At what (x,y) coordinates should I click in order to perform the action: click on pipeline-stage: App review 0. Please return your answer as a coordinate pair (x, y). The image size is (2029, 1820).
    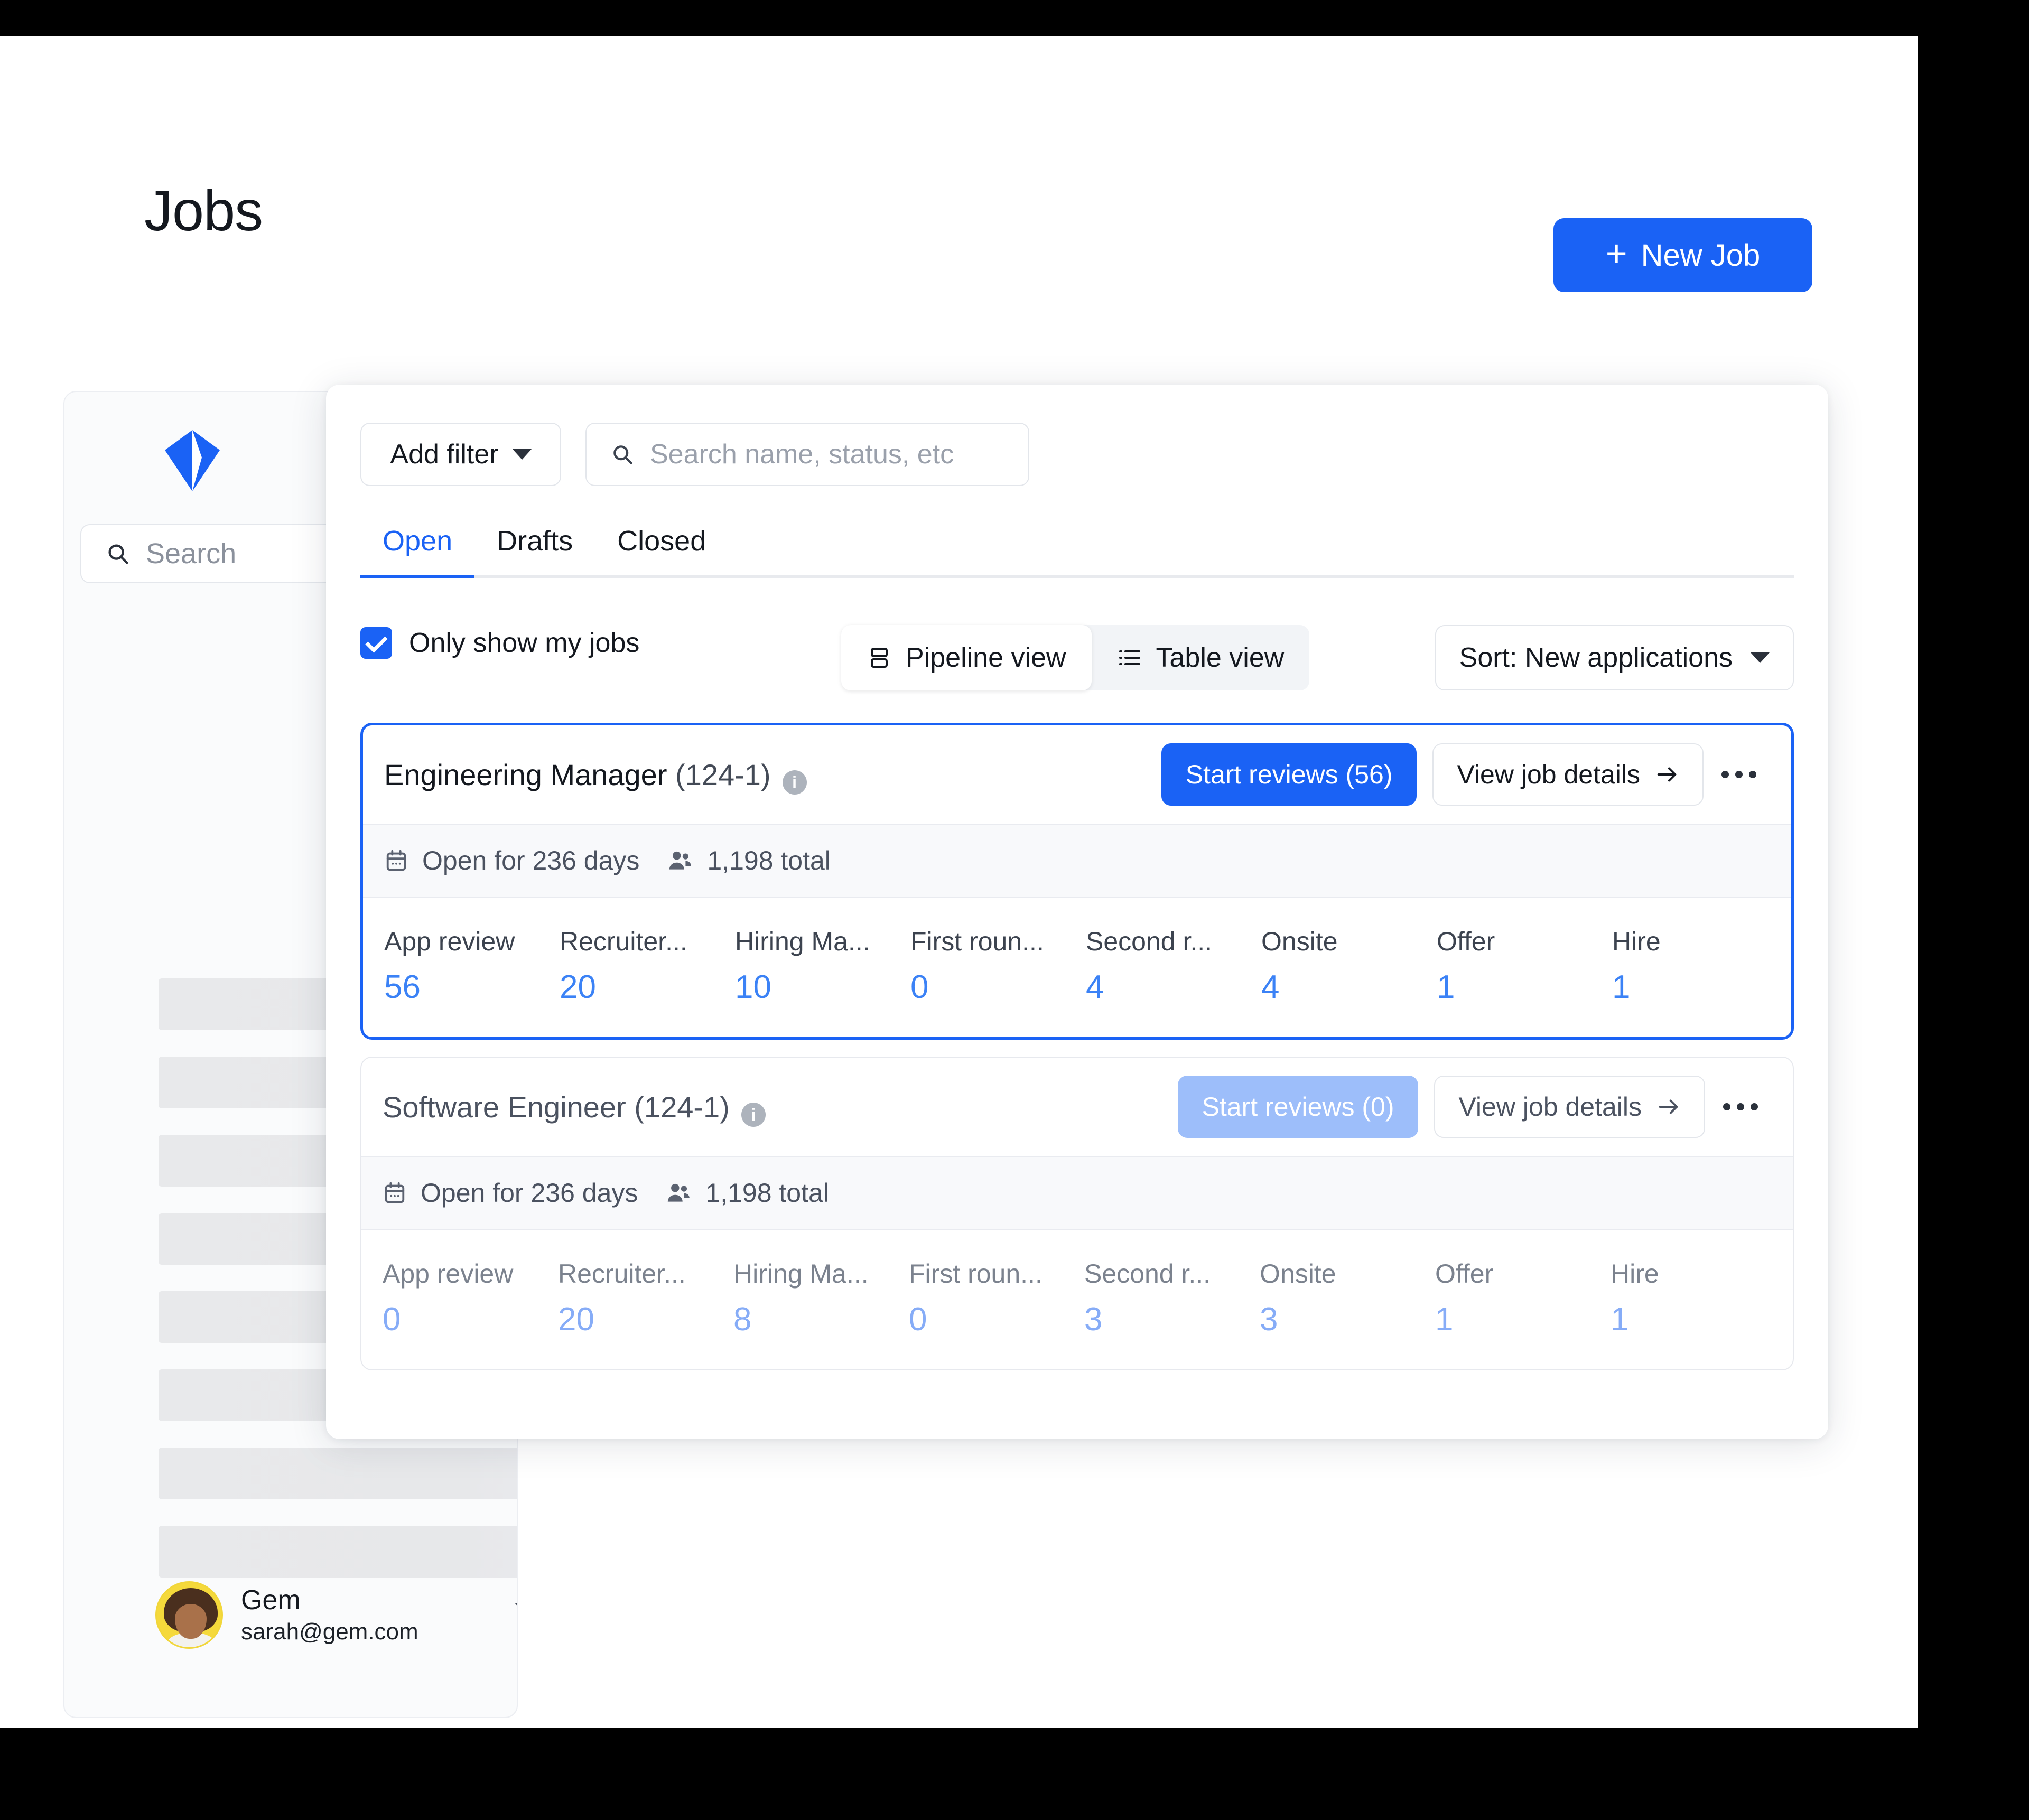
    Looking at the image, I should click on (471, 1298).